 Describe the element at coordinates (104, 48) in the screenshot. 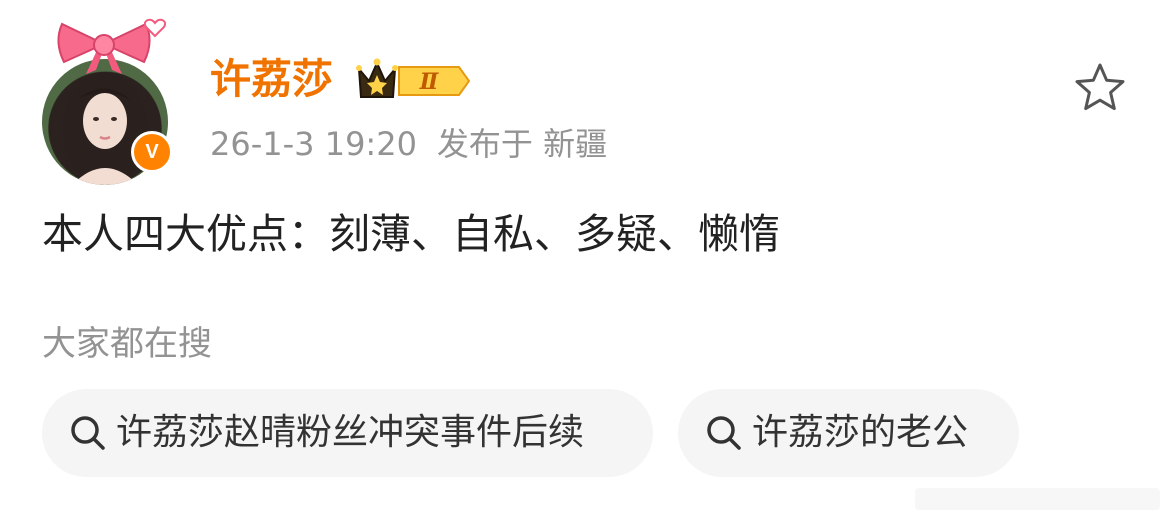

I see `bow-decoration` at that location.